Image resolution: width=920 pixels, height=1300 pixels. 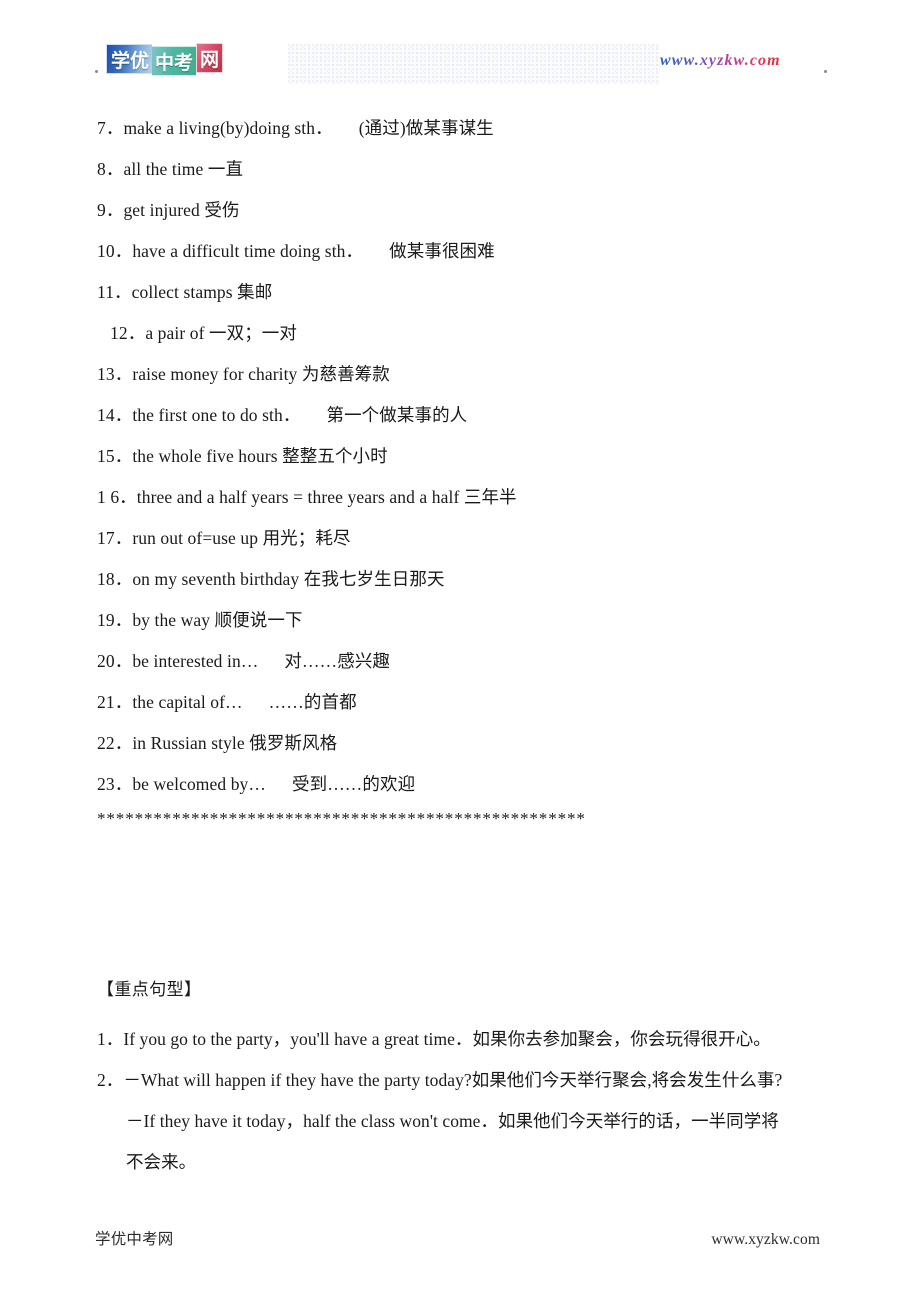 What do you see at coordinates (115, 743) in the screenshot?
I see `phrase-number: 22．` at bounding box center [115, 743].